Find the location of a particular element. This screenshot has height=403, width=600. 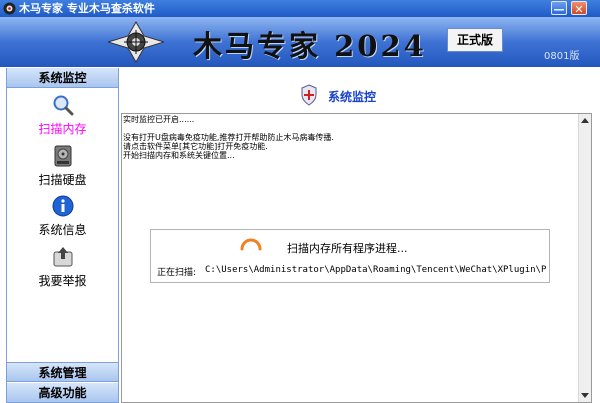

main-header: 系统监控 is located at coordinates (354, 98).